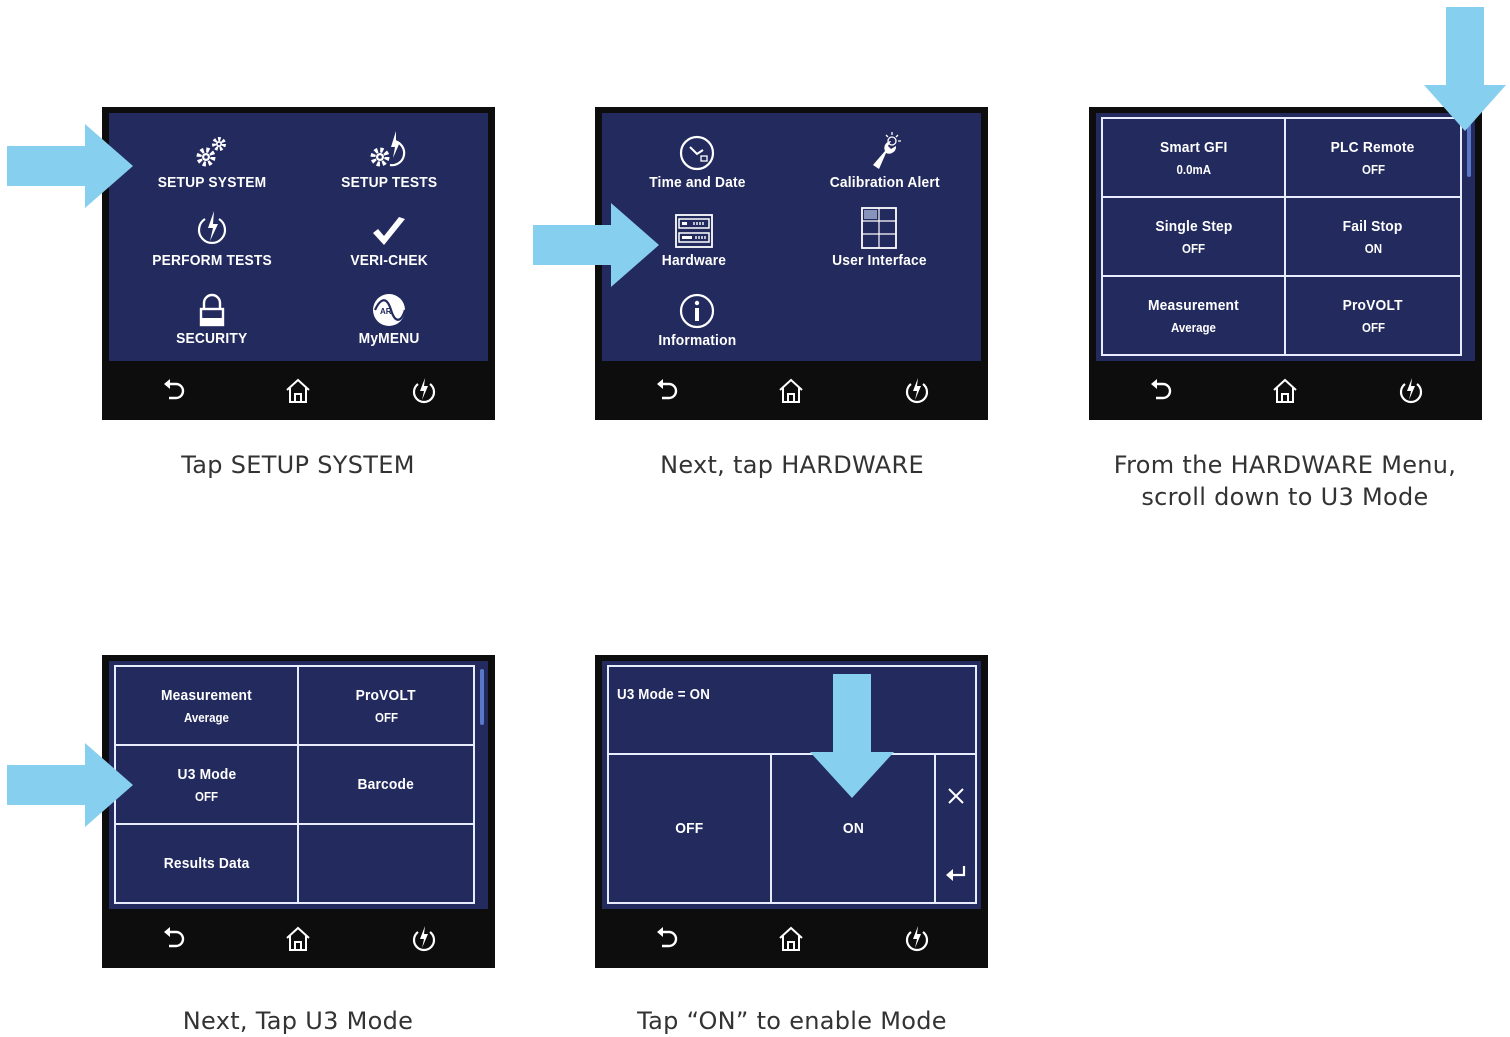  What do you see at coordinates (1193, 157) in the screenshot?
I see `setting-smart-gfi: Smart GFI 0.0mA` at bounding box center [1193, 157].